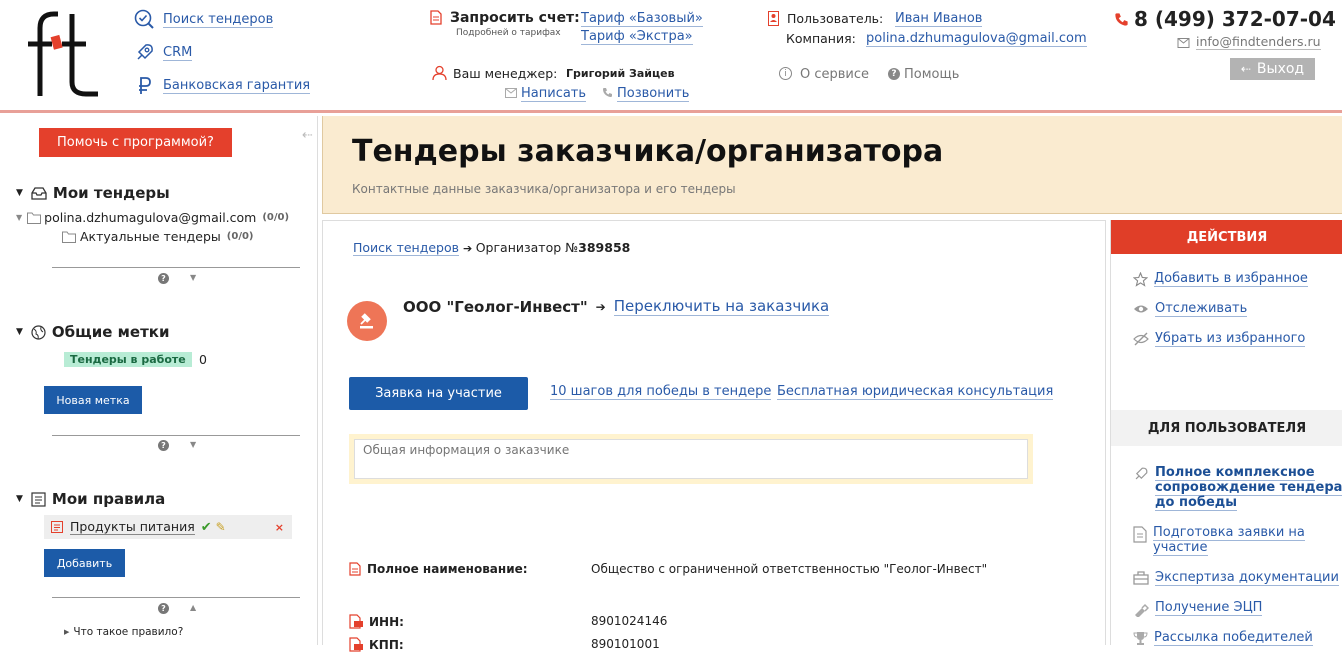  I want to click on mail-icon, so click(511, 93).